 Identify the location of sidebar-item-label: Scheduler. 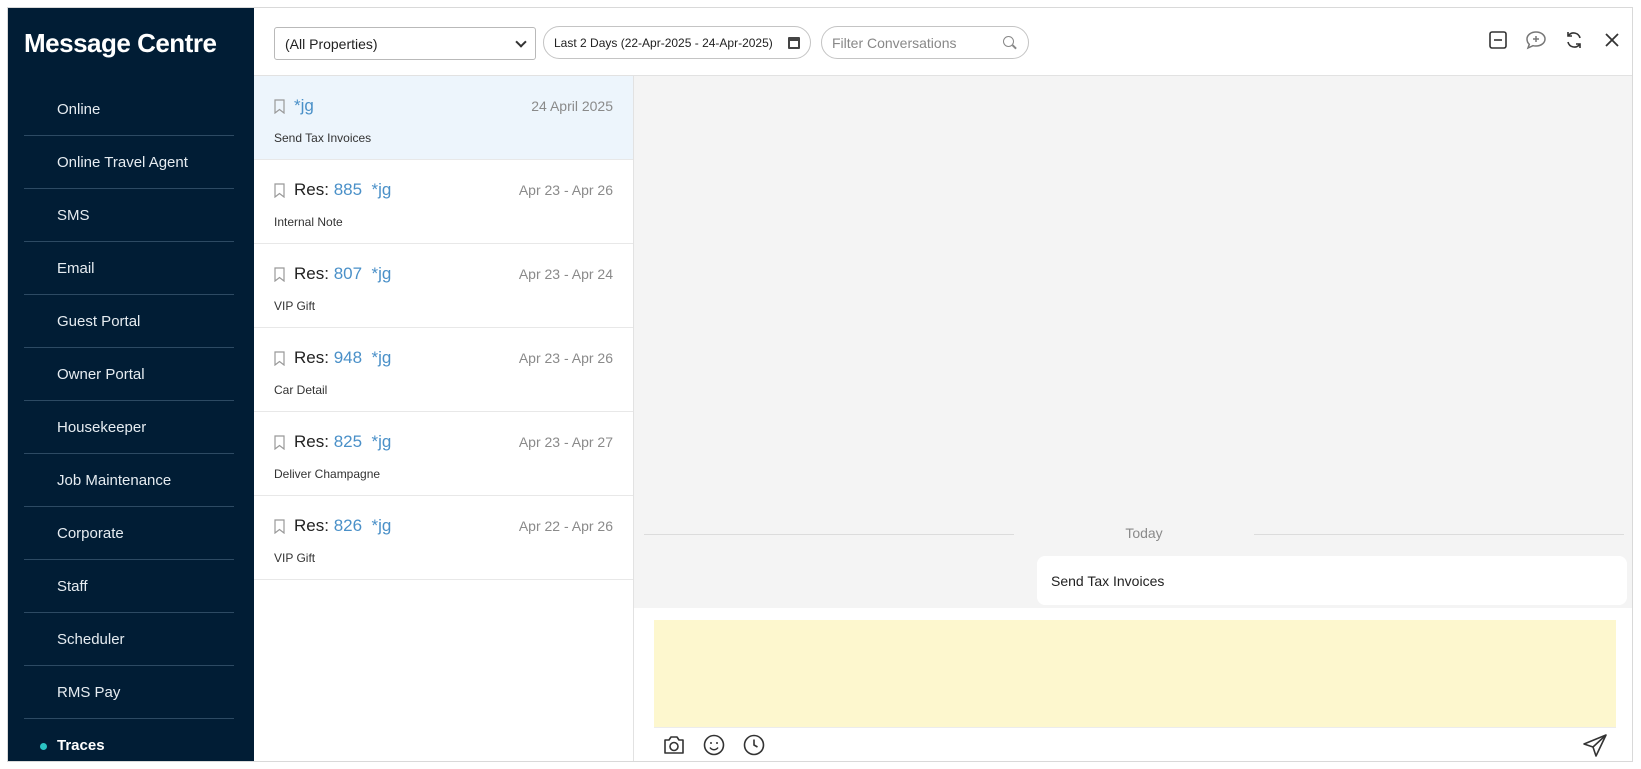
(91, 639).